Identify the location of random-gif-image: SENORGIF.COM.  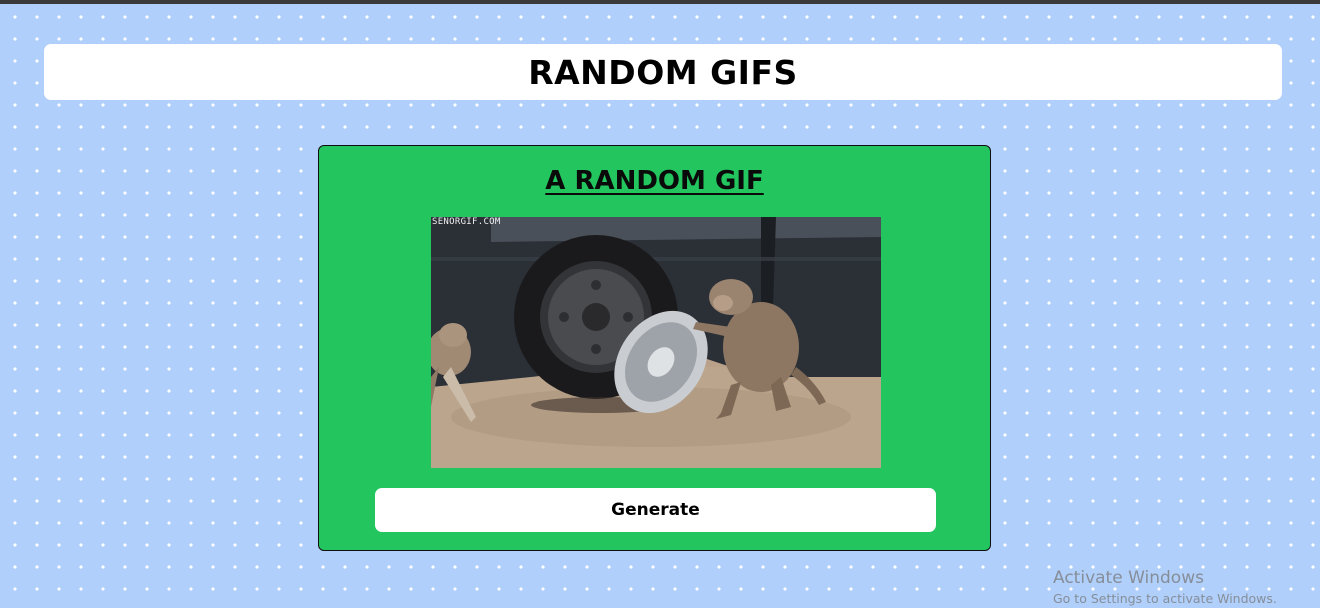
(656, 342).